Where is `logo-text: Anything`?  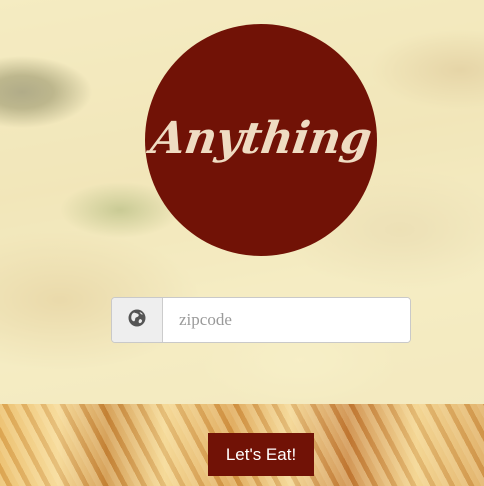 logo-text: Anything is located at coordinates (261, 138).